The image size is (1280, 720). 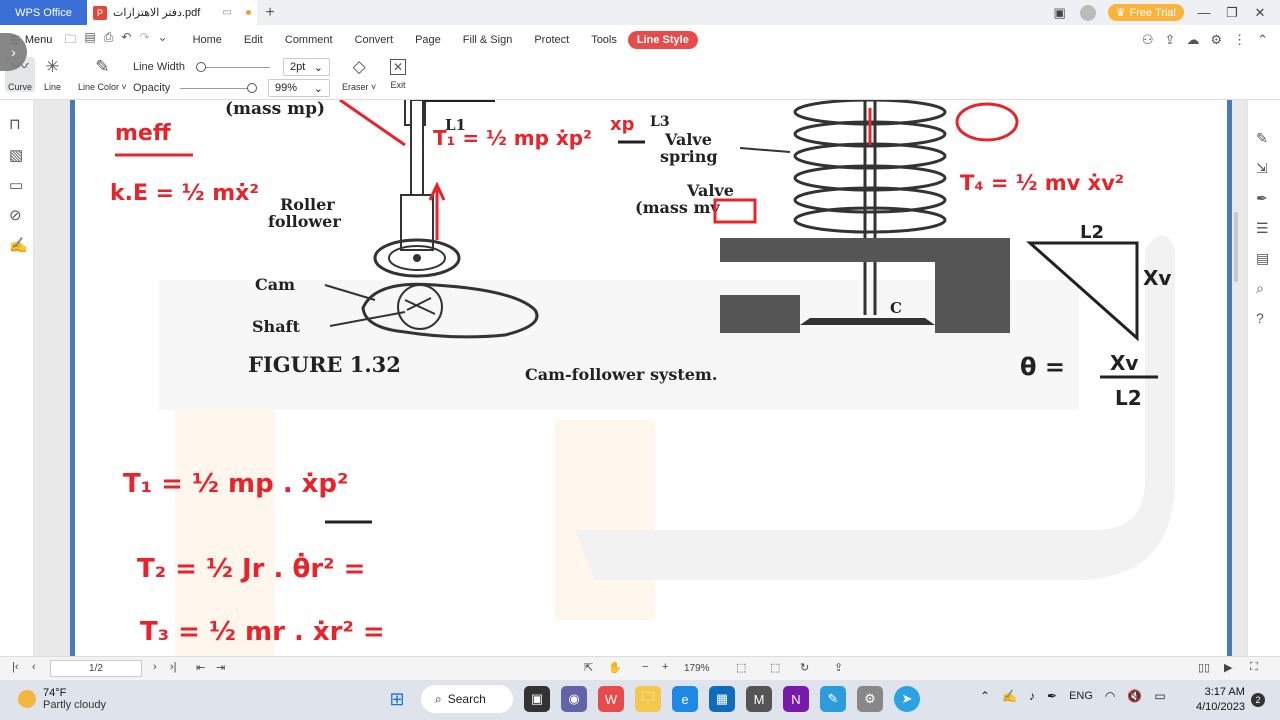 What do you see at coordinates (1110, 696) in the screenshot?
I see `wifi-icon: ◠` at bounding box center [1110, 696].